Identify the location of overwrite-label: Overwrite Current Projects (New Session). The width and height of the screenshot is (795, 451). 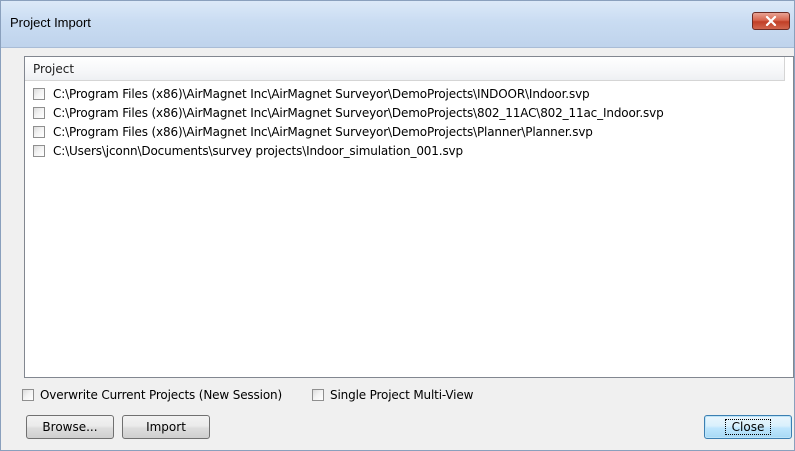
(161, 395).